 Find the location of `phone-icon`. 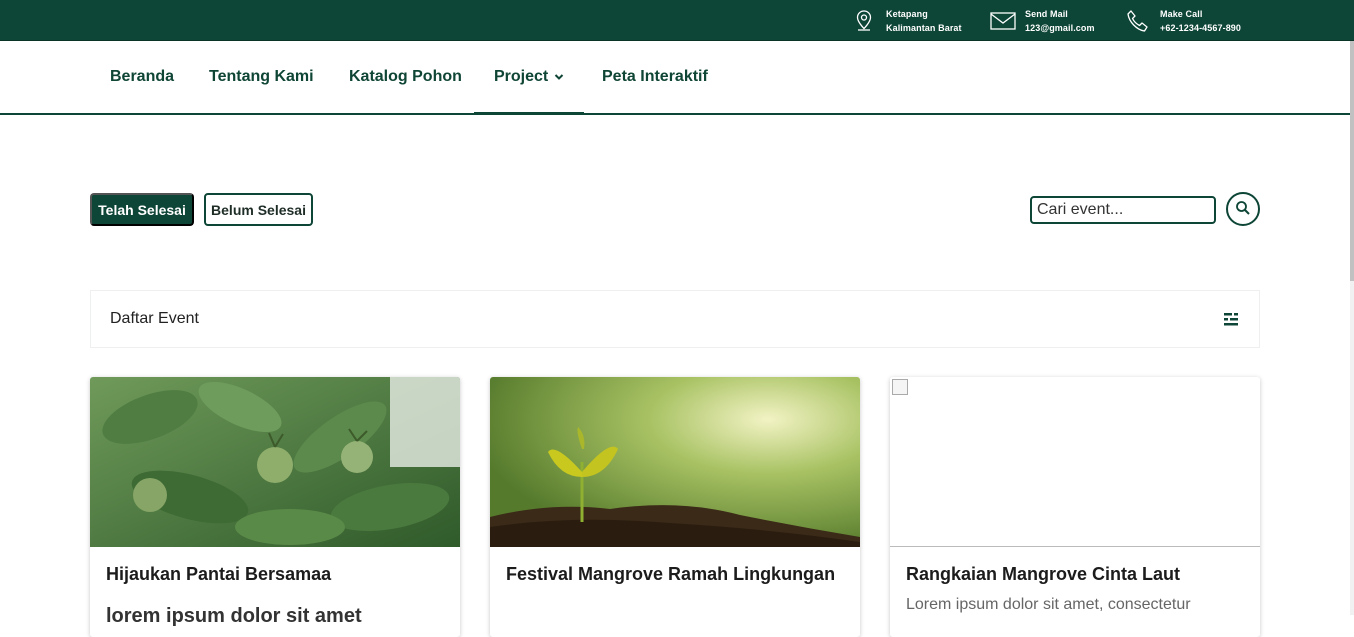

phone-icon is located at coordinates (1138, 21).